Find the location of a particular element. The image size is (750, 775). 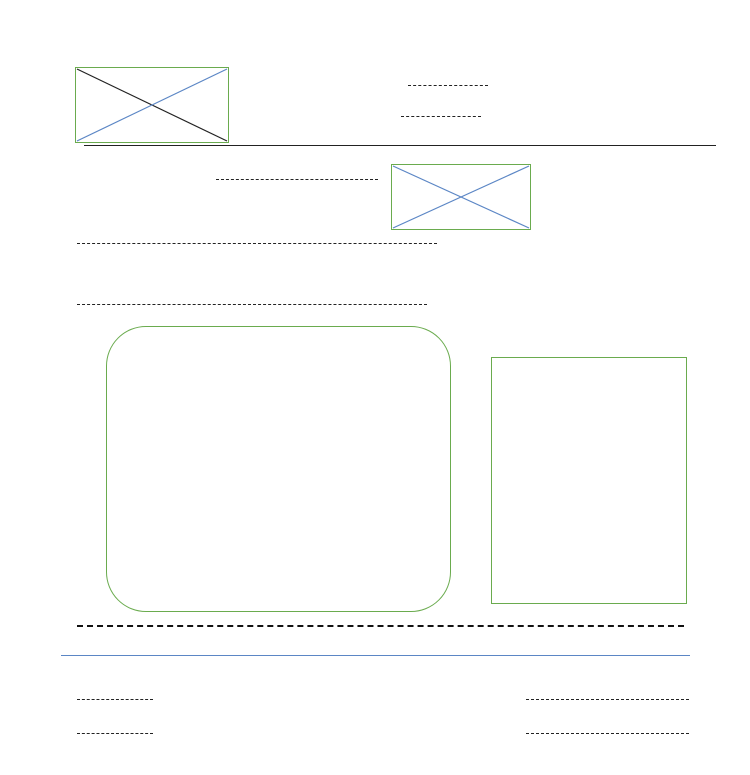

side-panel is located at coordinates (589, 480).